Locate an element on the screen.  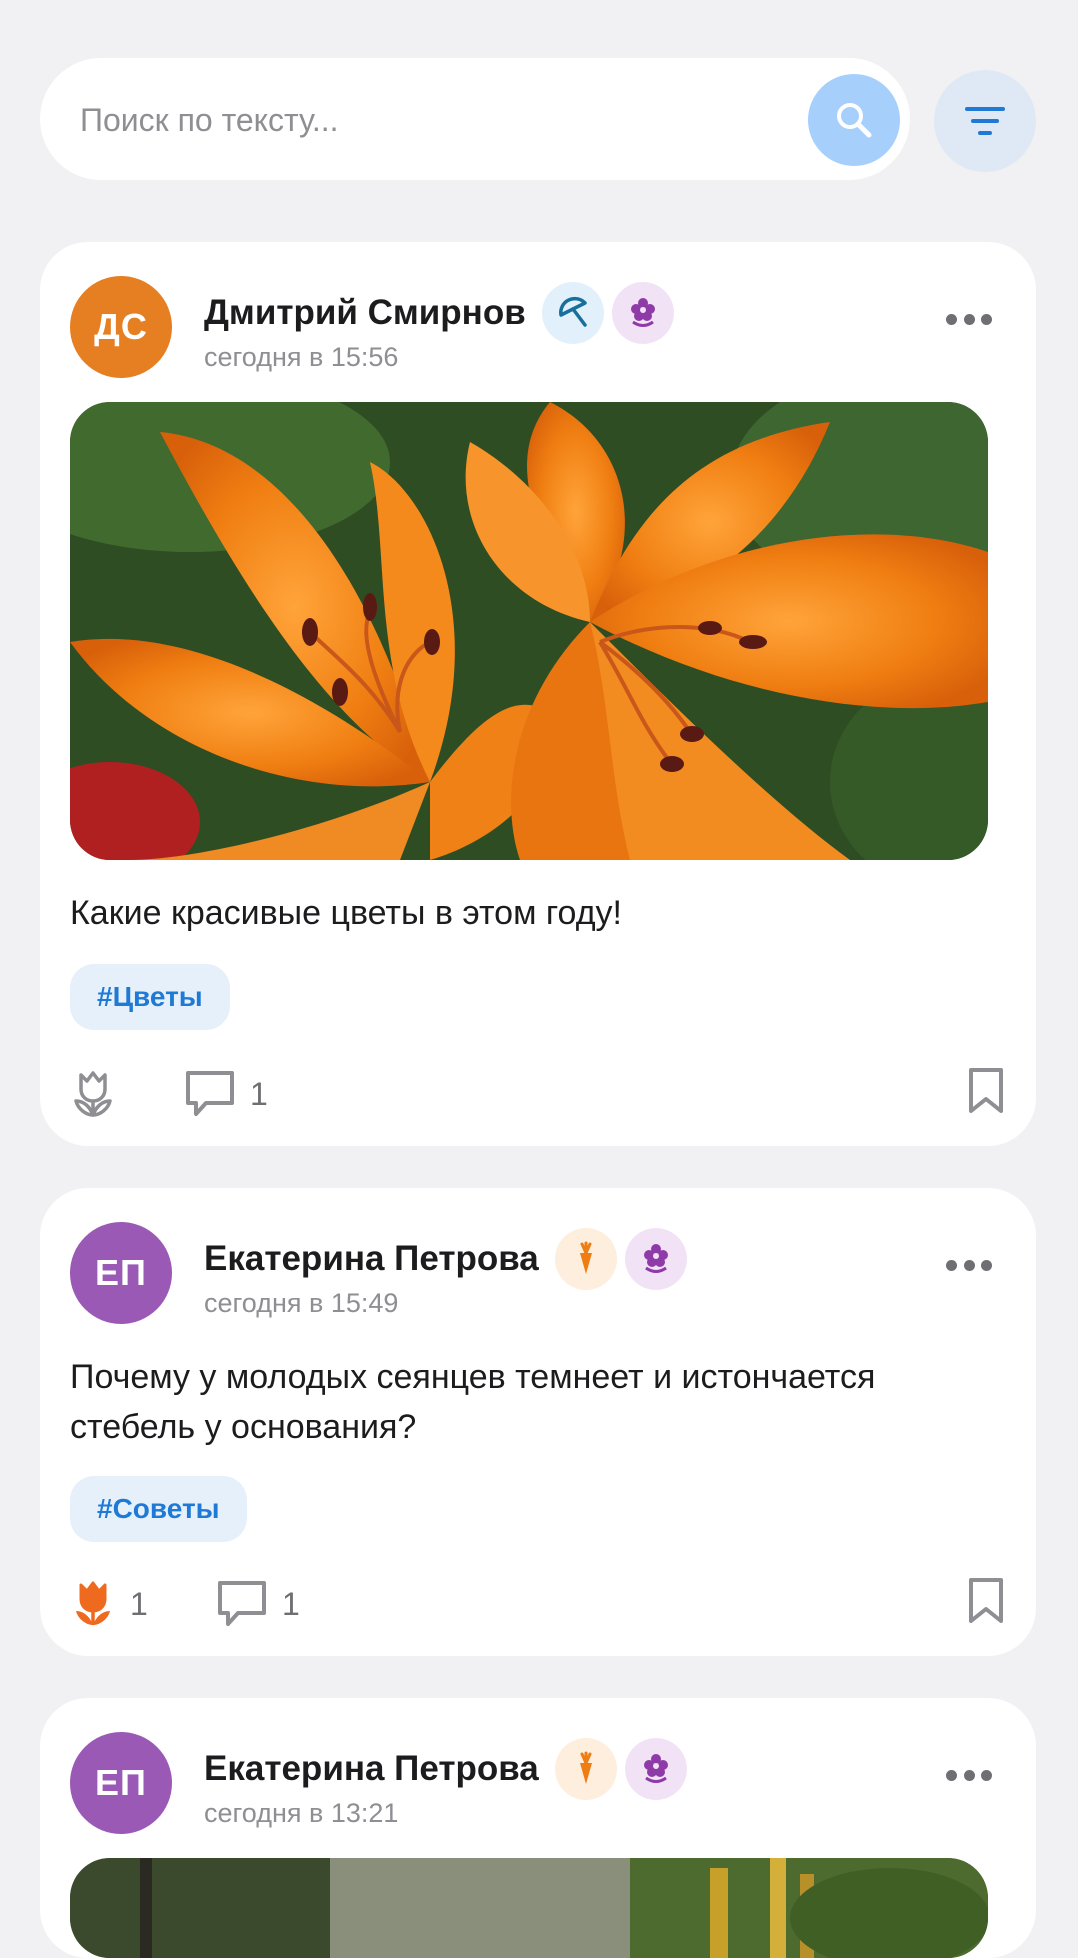
post-image is located at coordinates (529, 1908).